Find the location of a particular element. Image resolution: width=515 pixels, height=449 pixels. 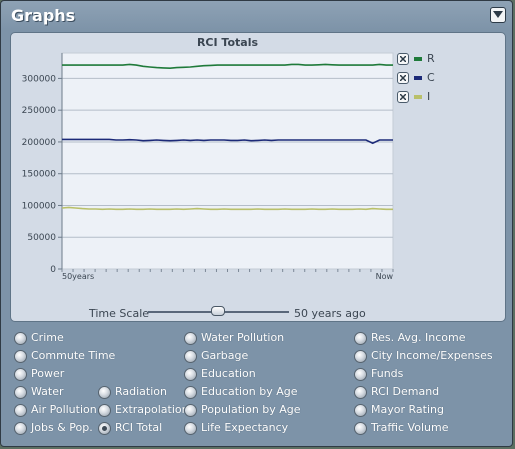

option-label: Traffic Volume is located at coordinates (410, 427).